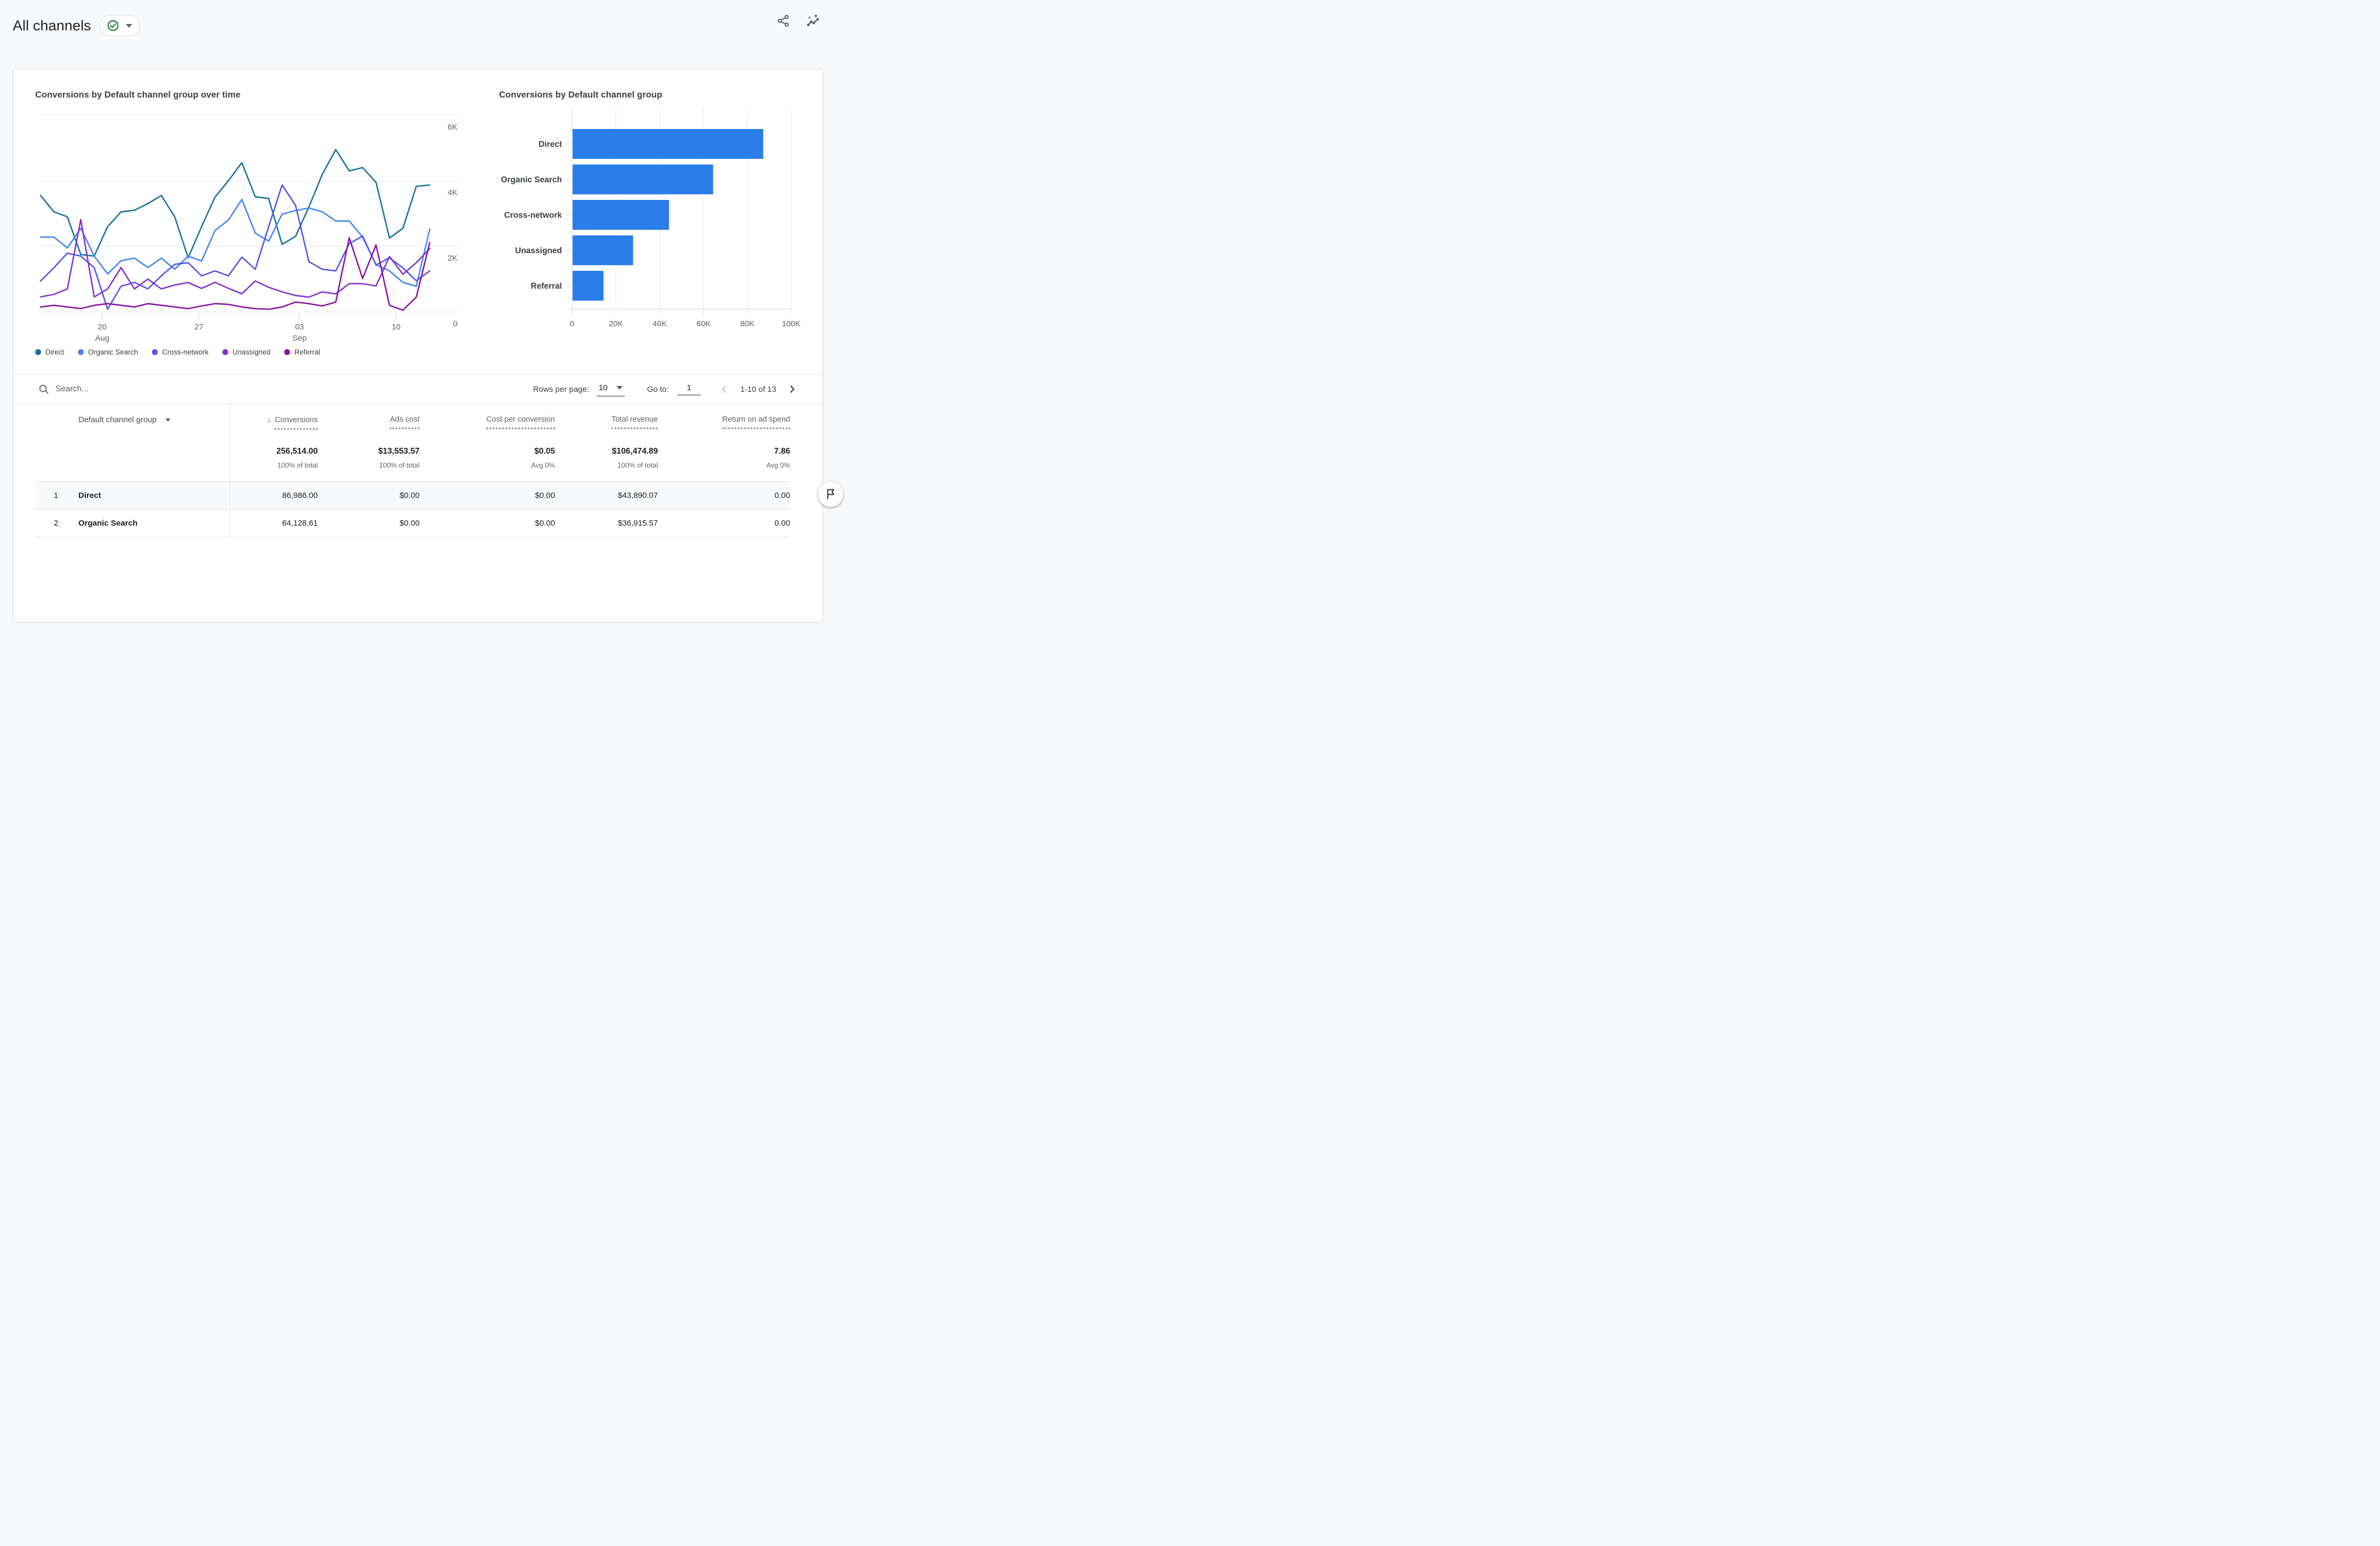  What do you see at coordinates (452, 127) in the screenshot?
I see `svg-text: 6K` at bounding box center [452, 127].